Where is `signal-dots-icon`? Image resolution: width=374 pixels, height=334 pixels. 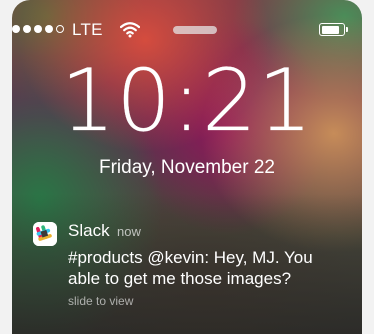 signal-dots-icon is located at coordinates (38, 29).